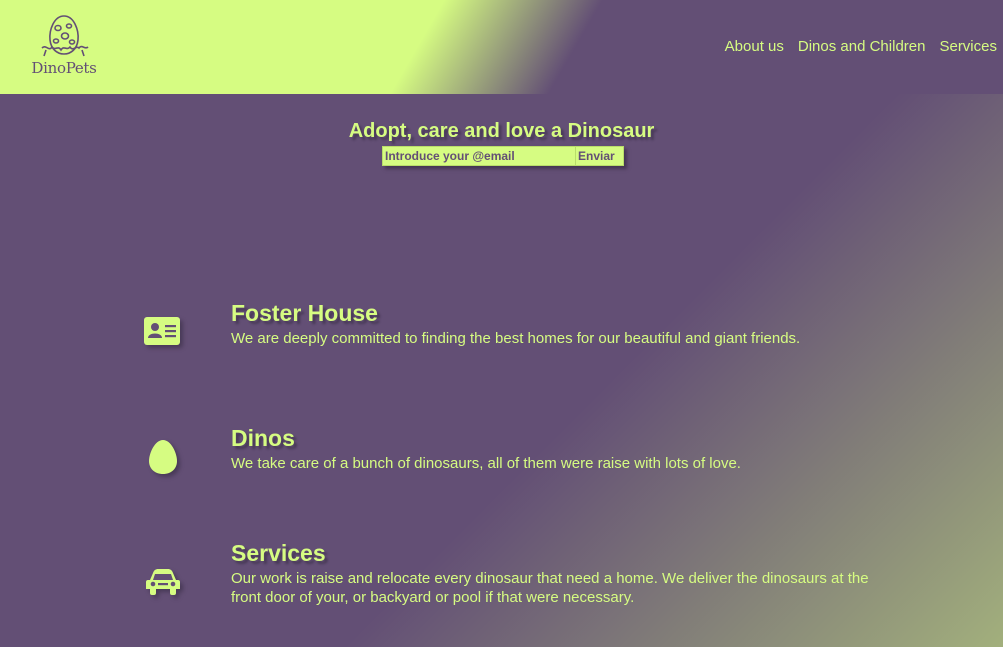  I want to click on brand-name: DinoPets, so click(64, 68).